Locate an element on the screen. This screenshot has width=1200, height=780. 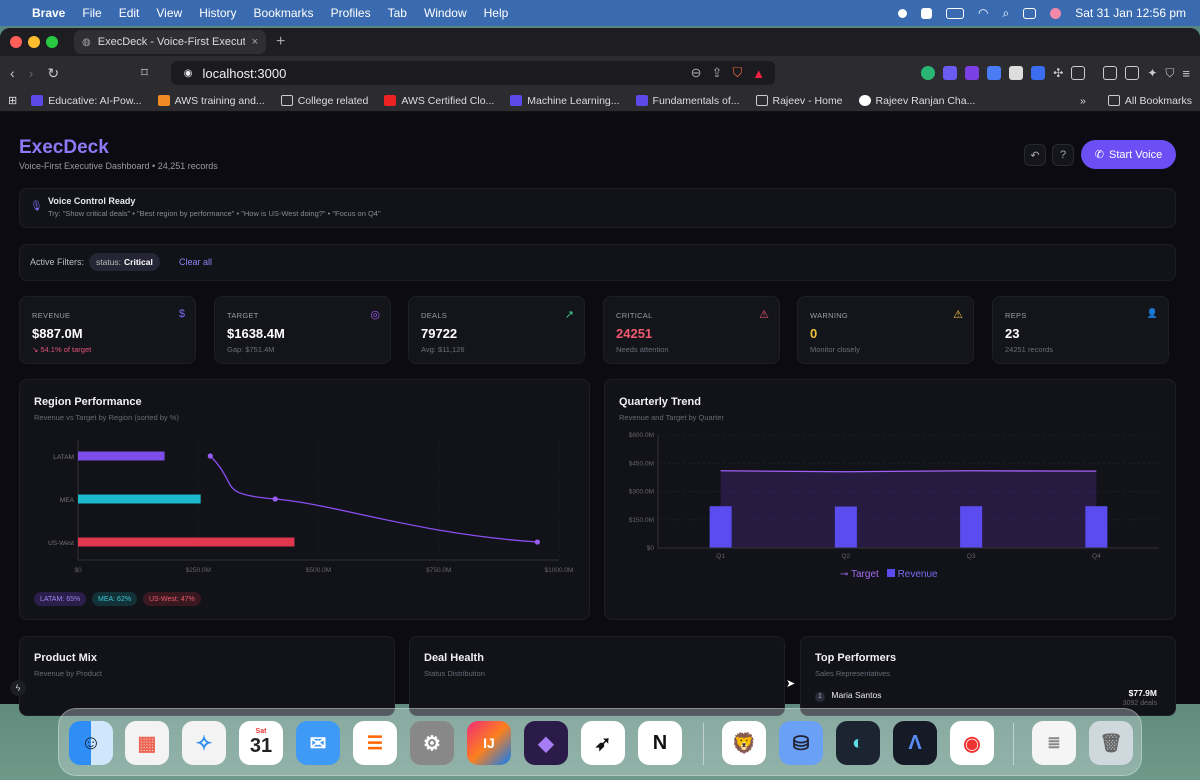
clear-all-filters-link: Clear all is located at coordinates (195, 262).